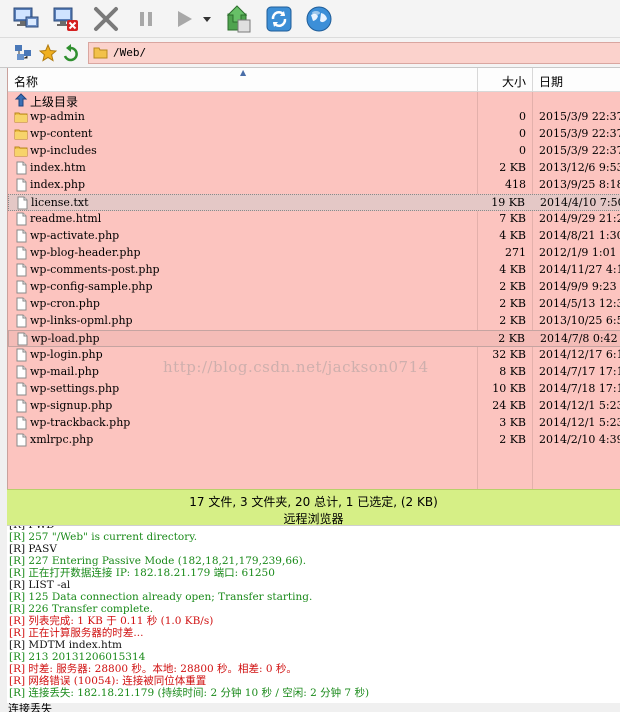 The height and width of the screenshot is (712, 620). What do you see at coordinates (207, 19) in the screenshot?
I see `dropdown-arrow-icon` at bounding box center [207, 19].